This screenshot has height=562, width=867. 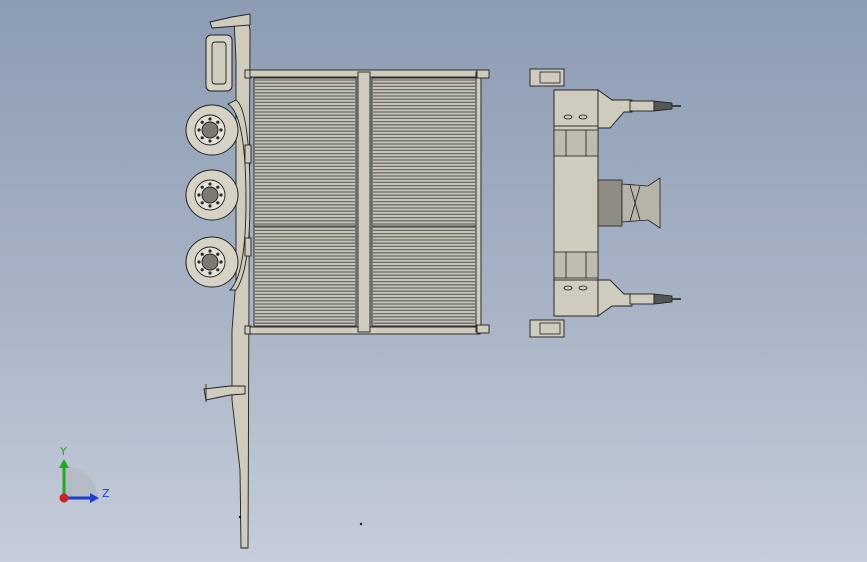 I want to click on tank-lower-band, so click(x=576, y=265).